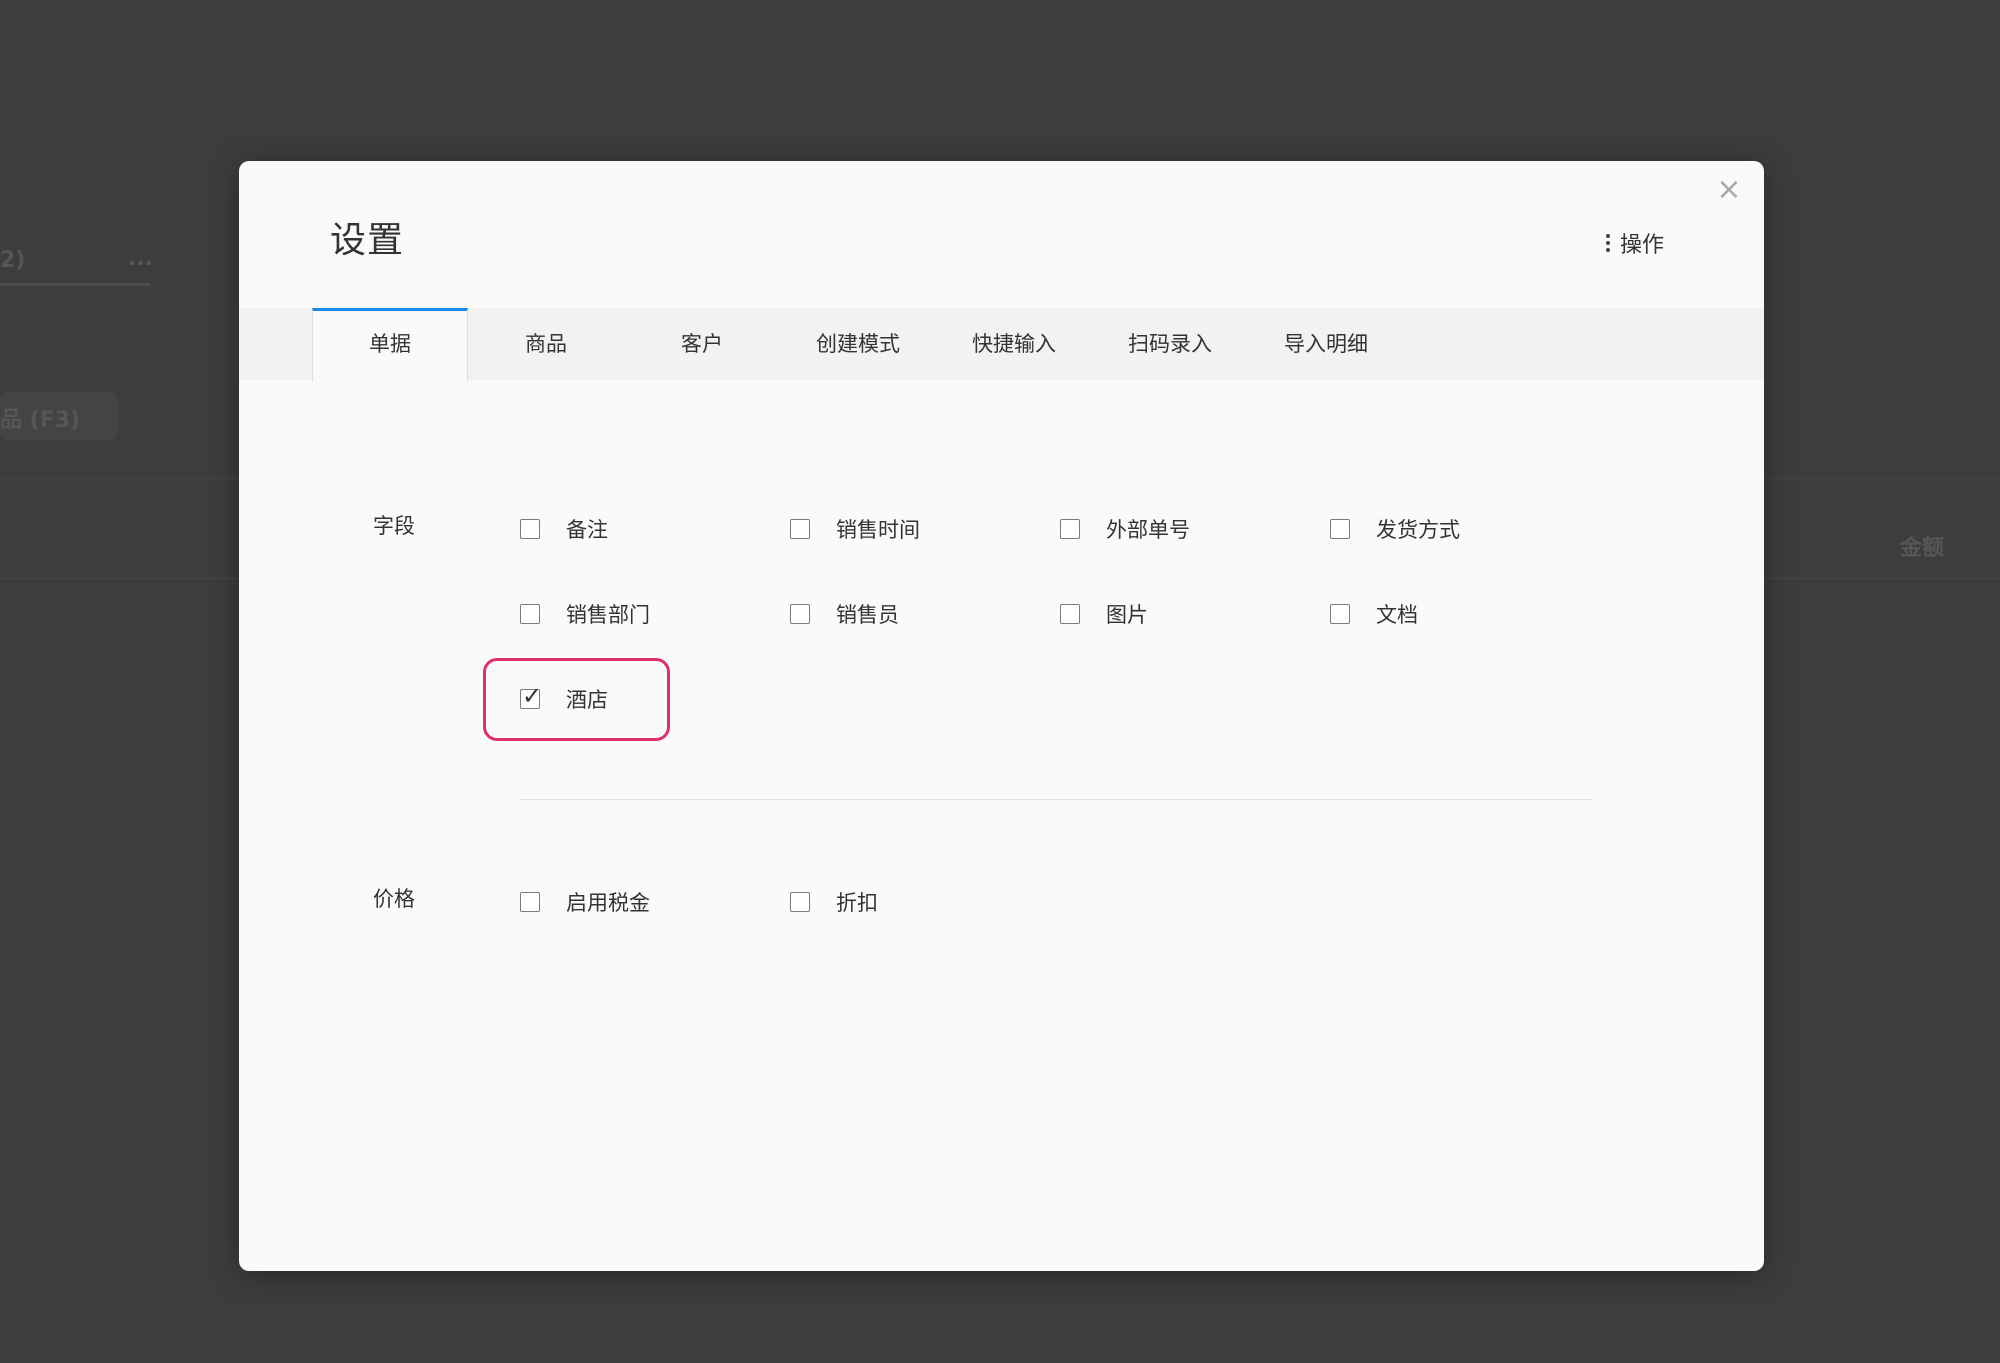 The image size is (2000, 1363). I want to click on section-divider, so click(1056, 799).